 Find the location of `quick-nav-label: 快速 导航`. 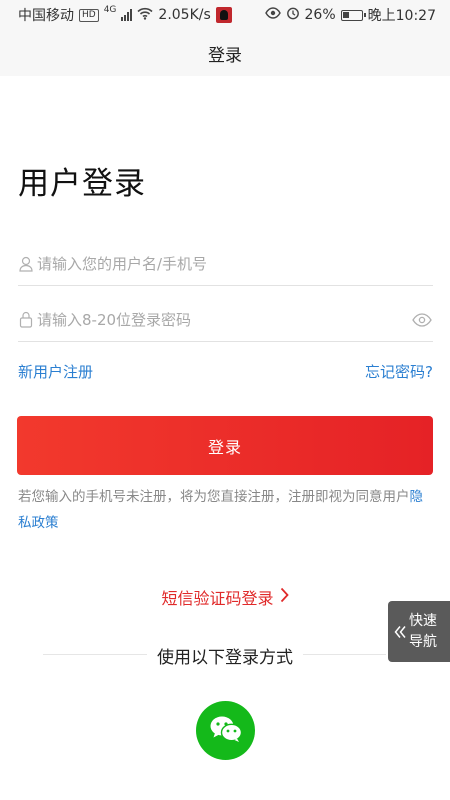

quick-nav-label: 快速 导航 is located at coordinates (423, 632).